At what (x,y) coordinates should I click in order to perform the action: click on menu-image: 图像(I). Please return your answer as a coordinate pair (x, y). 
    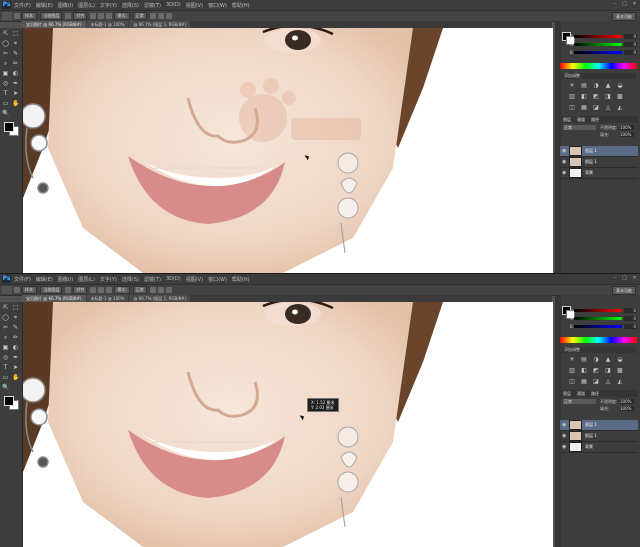
    Looking at the image, I should click on (65, 279).